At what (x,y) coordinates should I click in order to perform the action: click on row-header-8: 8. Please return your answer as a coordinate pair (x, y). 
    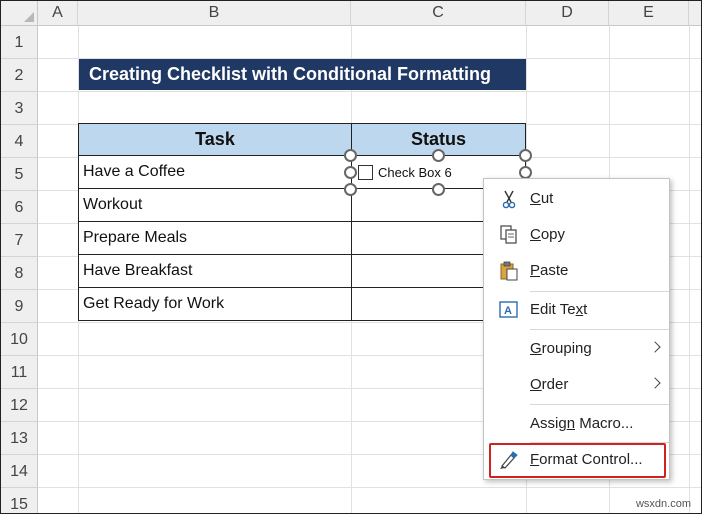
    Looking at the image, I should click on (19, 273).